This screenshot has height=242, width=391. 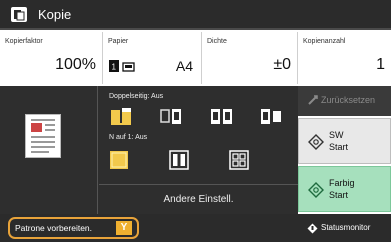 I want to click on n-auf-1-label: N auf 1: Aus, so click(x=128, y=137).